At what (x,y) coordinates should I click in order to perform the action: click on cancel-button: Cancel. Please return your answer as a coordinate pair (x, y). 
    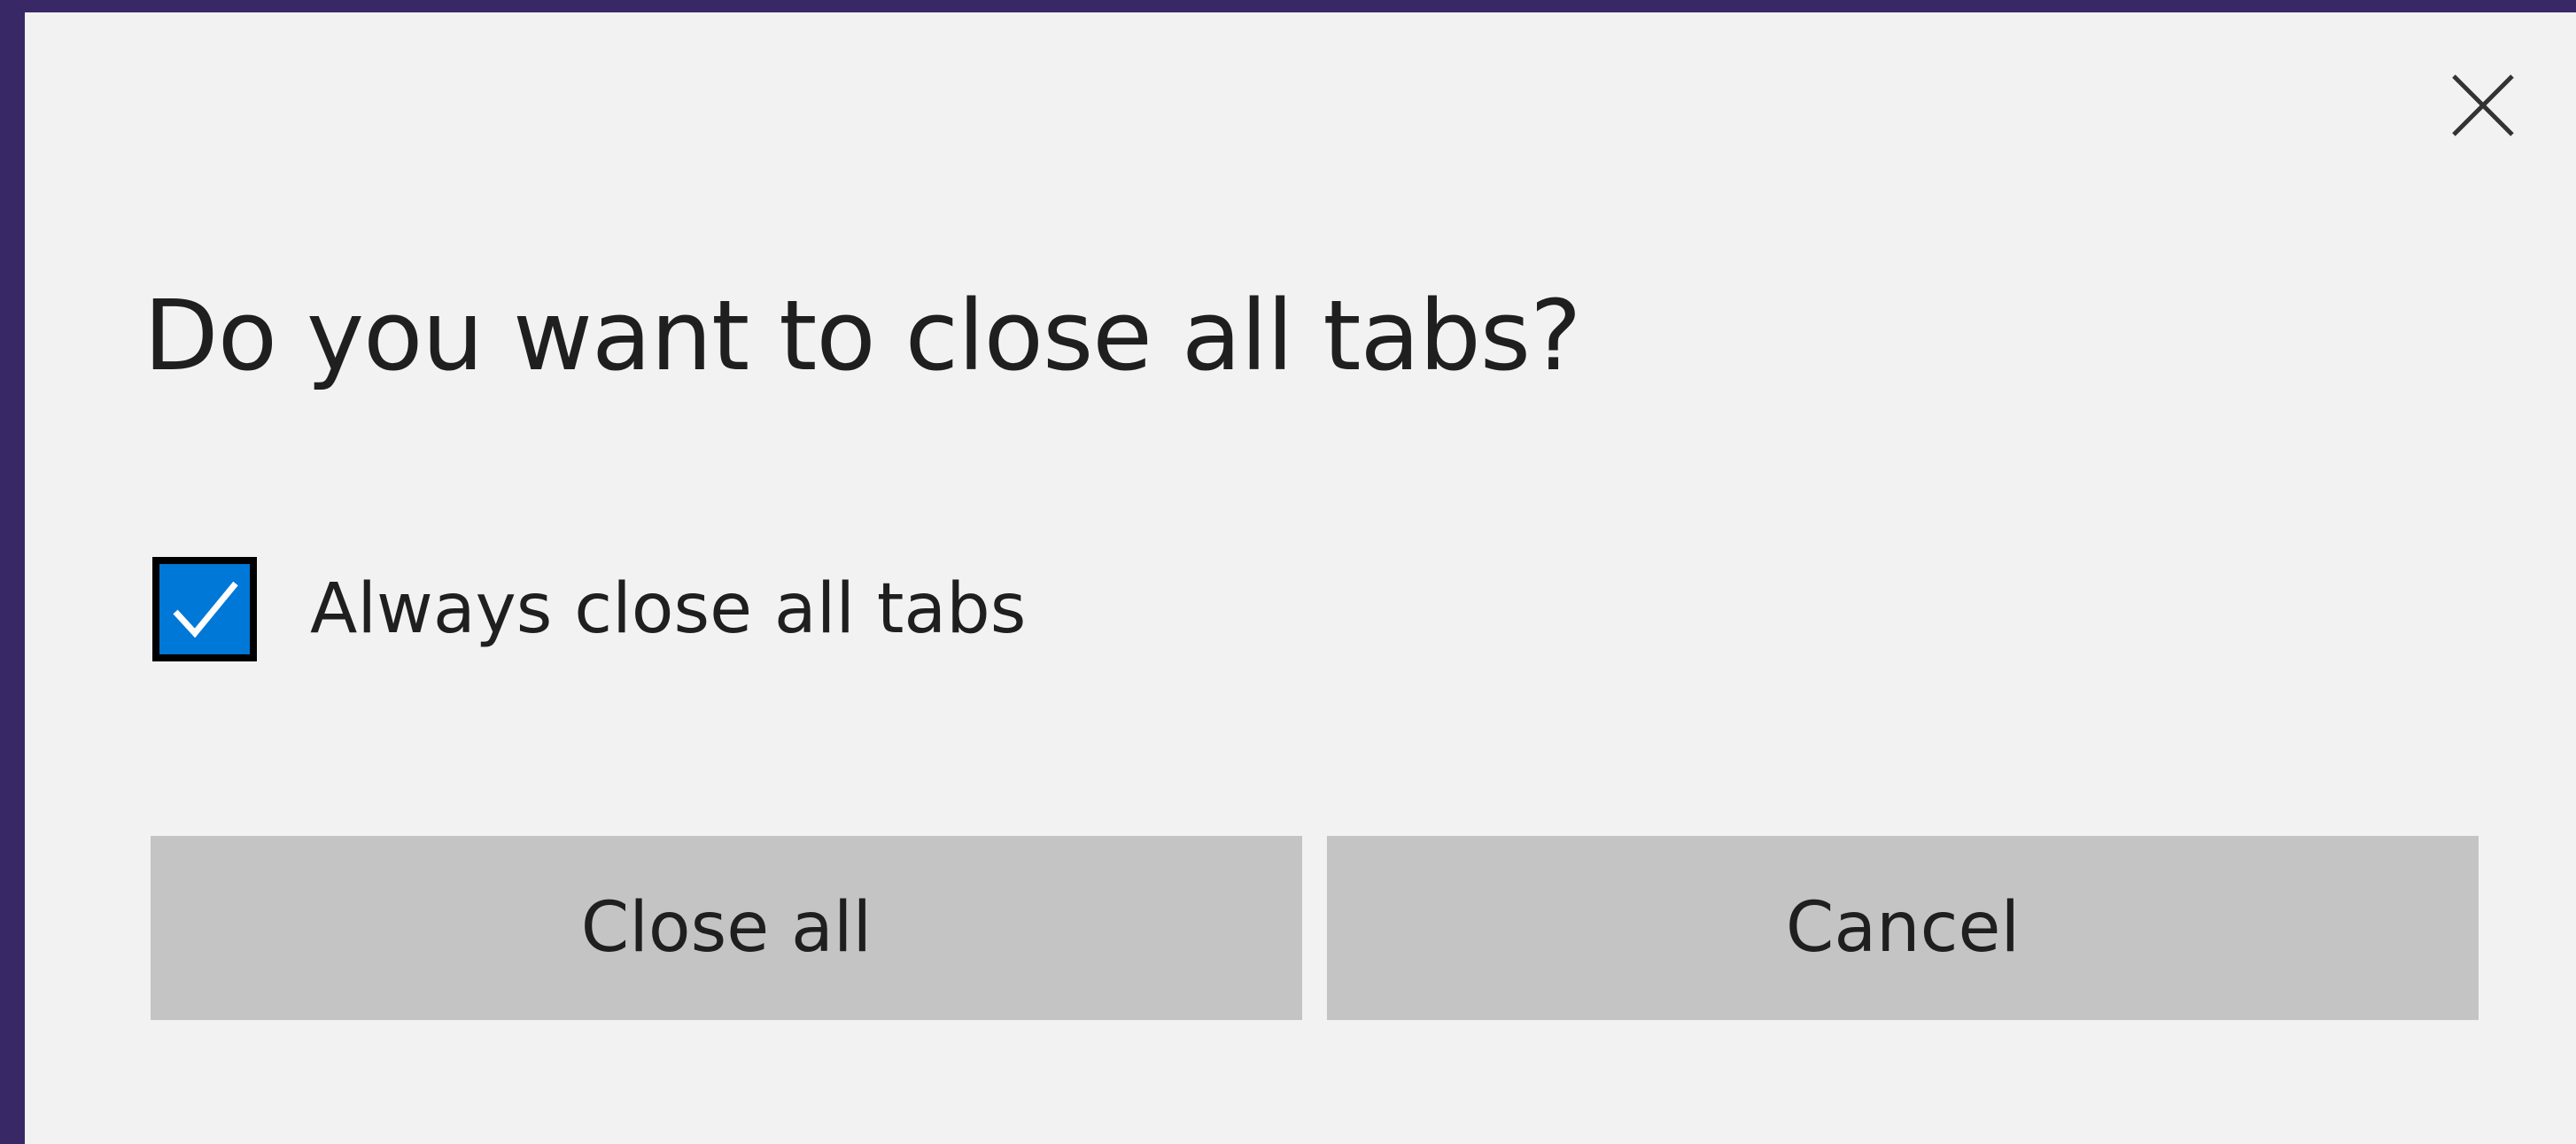
    Looking at the image, I should click on (1903, 928).